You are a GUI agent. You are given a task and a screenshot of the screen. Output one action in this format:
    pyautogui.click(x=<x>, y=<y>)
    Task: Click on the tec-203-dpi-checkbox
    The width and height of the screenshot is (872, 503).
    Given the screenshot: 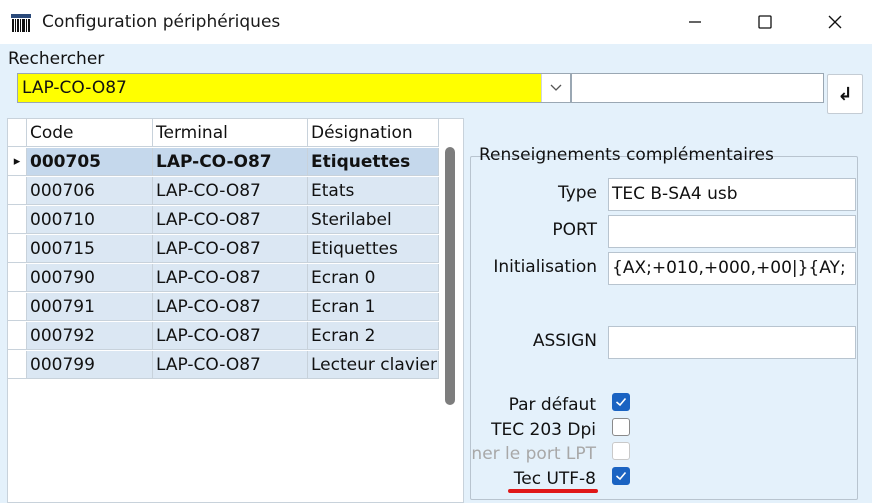 What is the action you would take?
    pyautogui.click(x=621, y=427)
    